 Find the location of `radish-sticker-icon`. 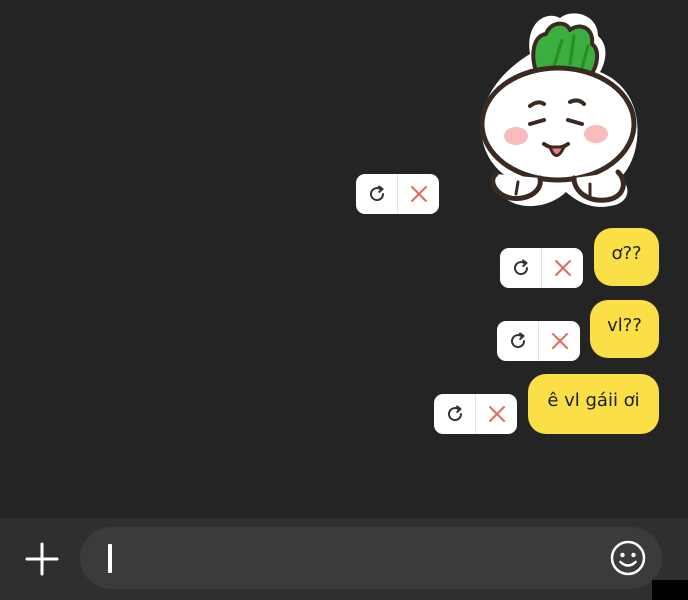

radish-sticker-icon is located at coordinates (560, 108).